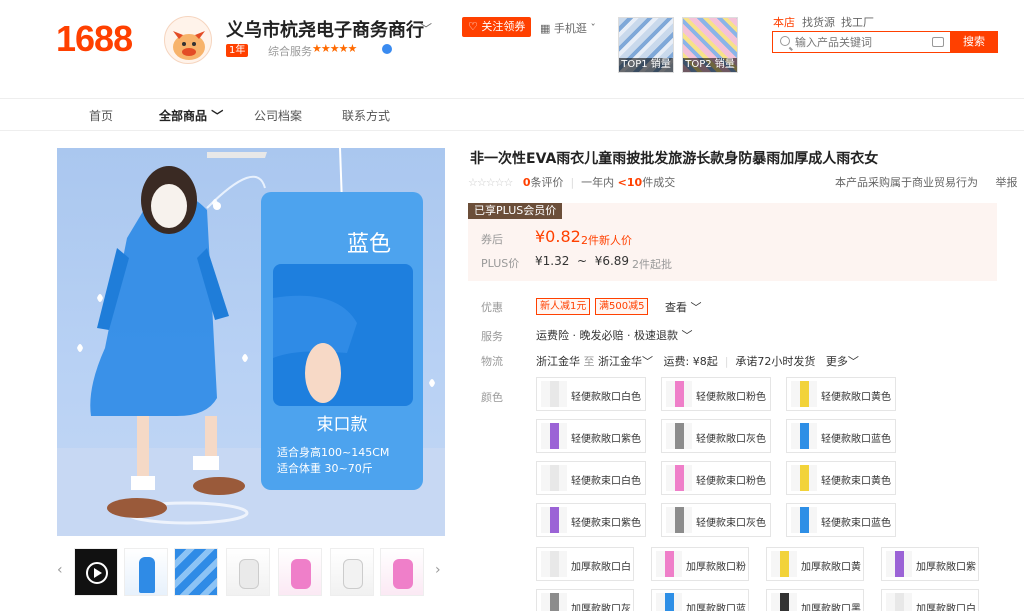  What do you see at coordinates (659, 182) in the screenshot?
I see `sales-suffix: 件成交` at bounding box center [659, 182].